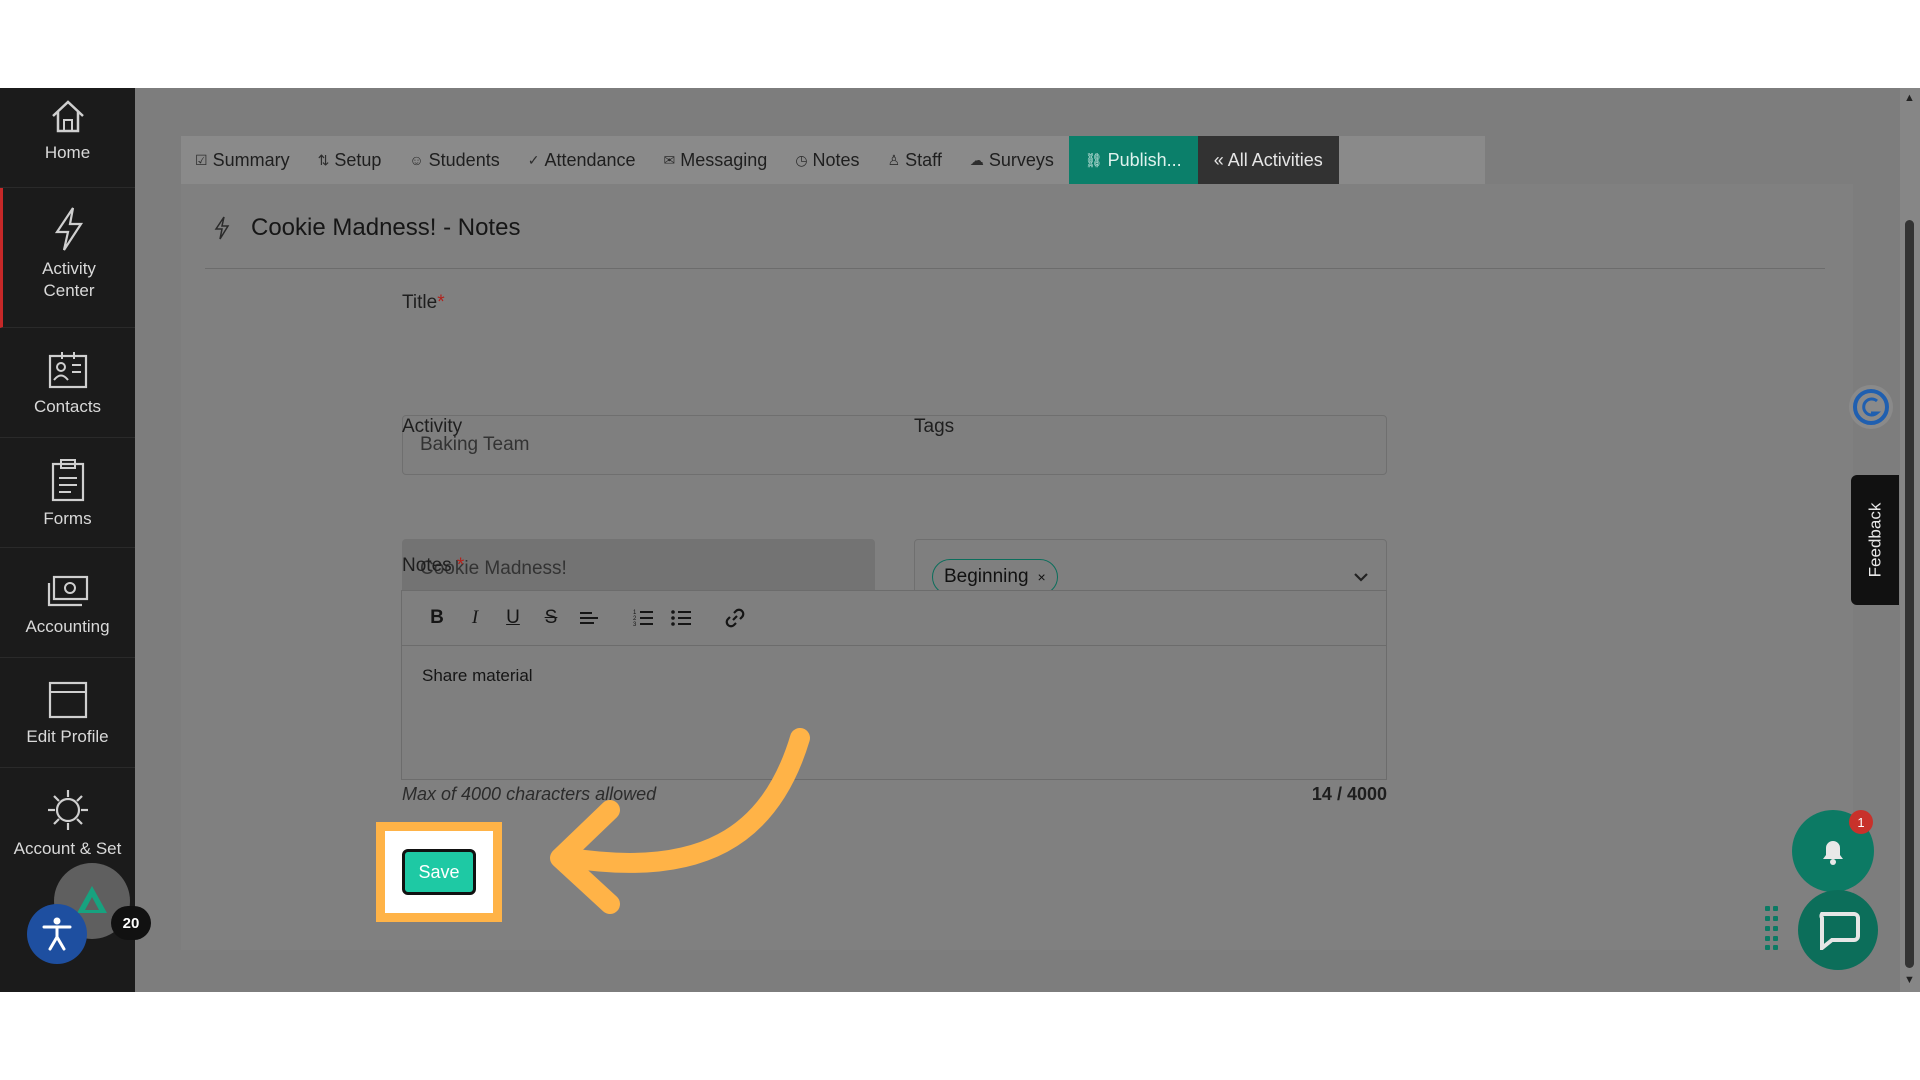 This screenshot has height=1080, width=1920. I want to click on drag-handle, so click(1773, 928).